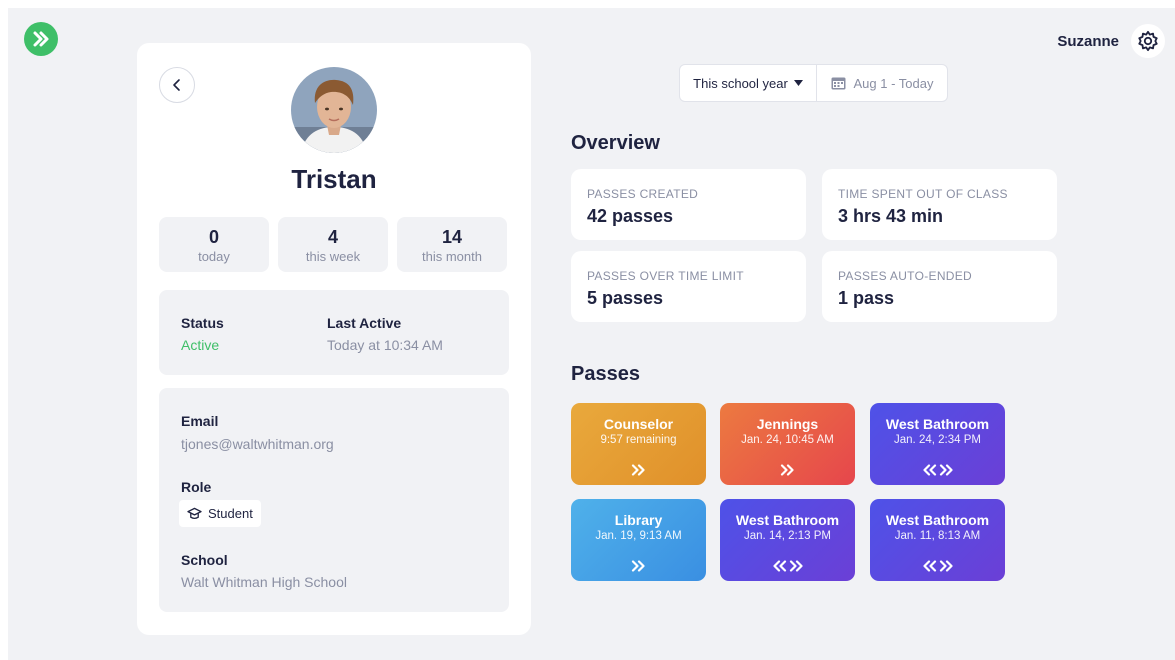 This screenshot has width=1175, height=660. I want to click on settings-button, so click(1148, 41).